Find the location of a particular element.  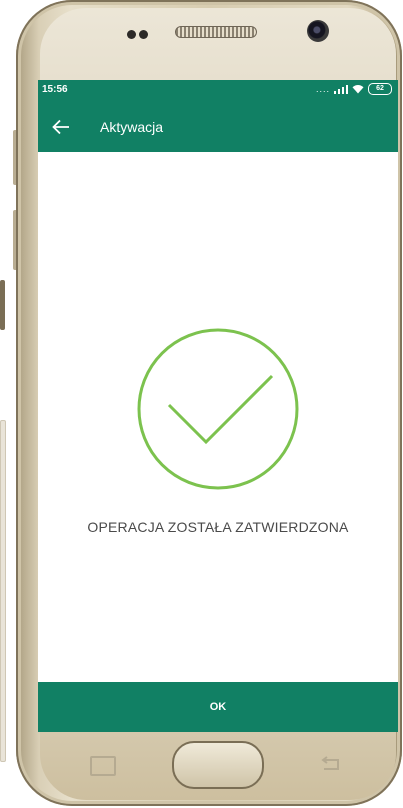

nav-back-icon is located at coordinates (331, 764).